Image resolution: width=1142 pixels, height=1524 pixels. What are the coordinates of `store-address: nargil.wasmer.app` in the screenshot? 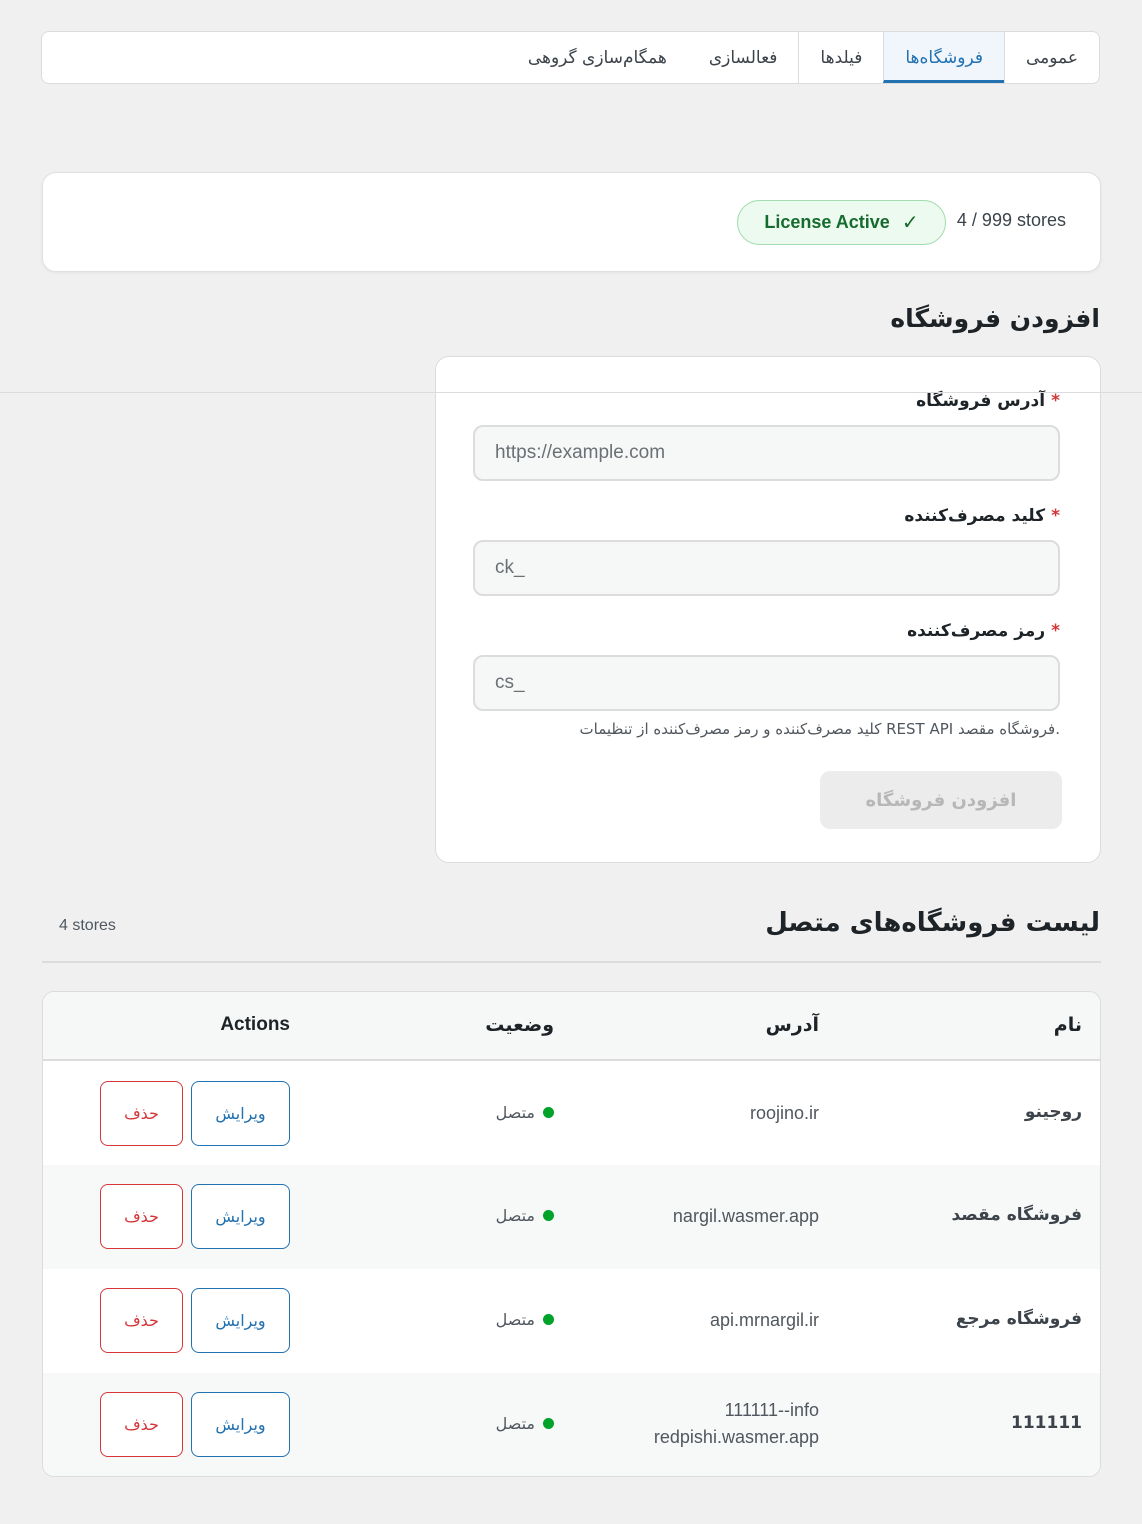 It's located at (746, 1216).